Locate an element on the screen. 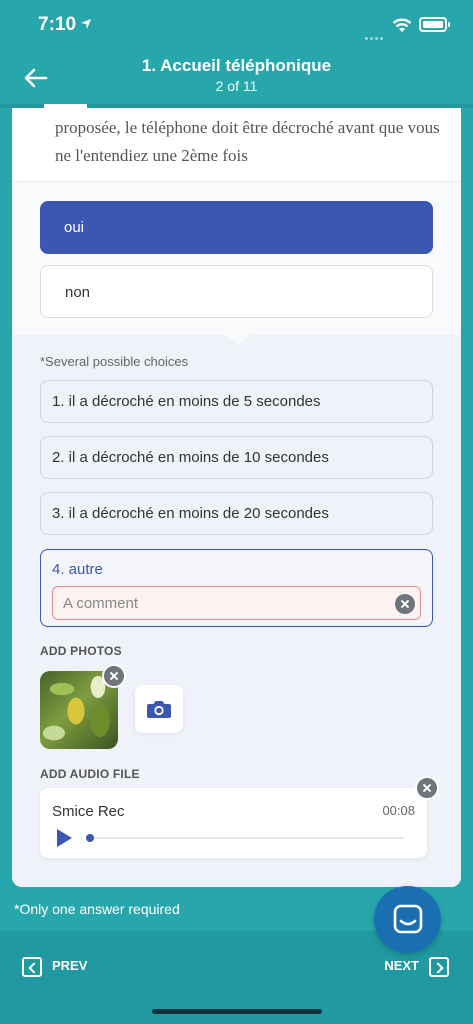 Image resolution: width=473 pixels, height=1024 pixels. clear-comment-icon is located at coordinates (405, 604).